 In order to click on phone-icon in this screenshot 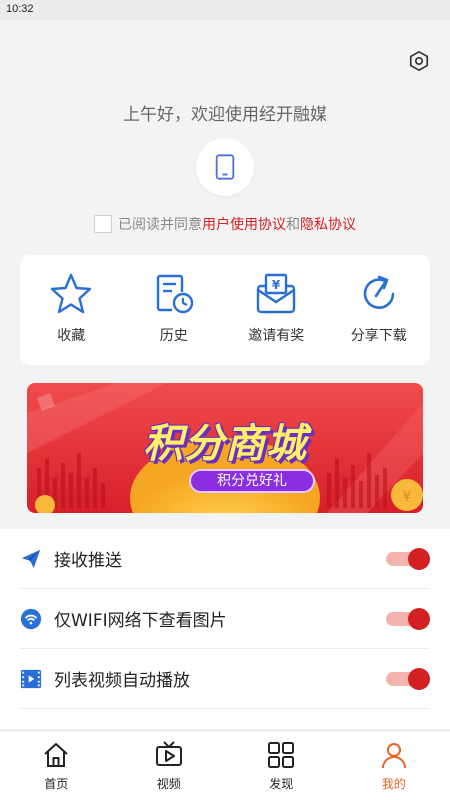, I will do `click(225, 167)`.